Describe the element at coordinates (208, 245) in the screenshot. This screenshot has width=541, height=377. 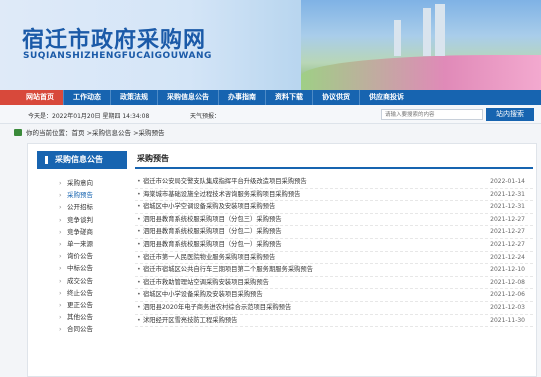
I see `notice-link: 泗阳县教育系统校服采购项目（分包一）采购预告` at that location.